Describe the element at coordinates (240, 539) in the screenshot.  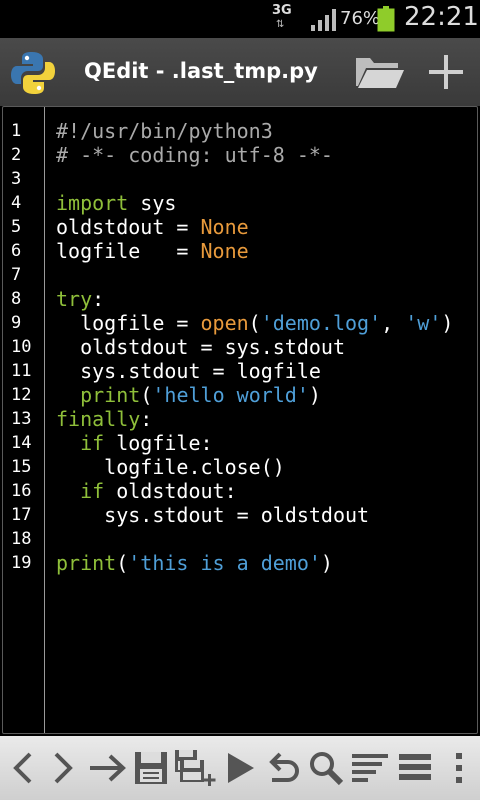
I see `code-line: 18` at that location.